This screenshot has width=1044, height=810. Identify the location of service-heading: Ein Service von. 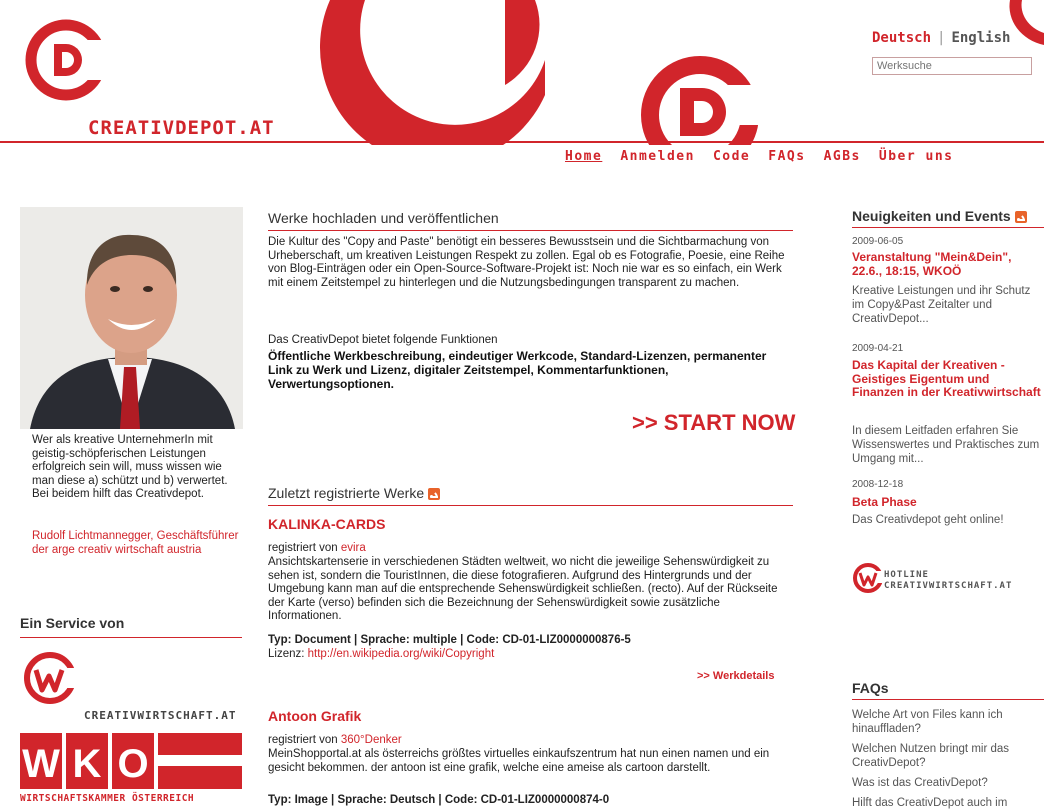
(131, 626).